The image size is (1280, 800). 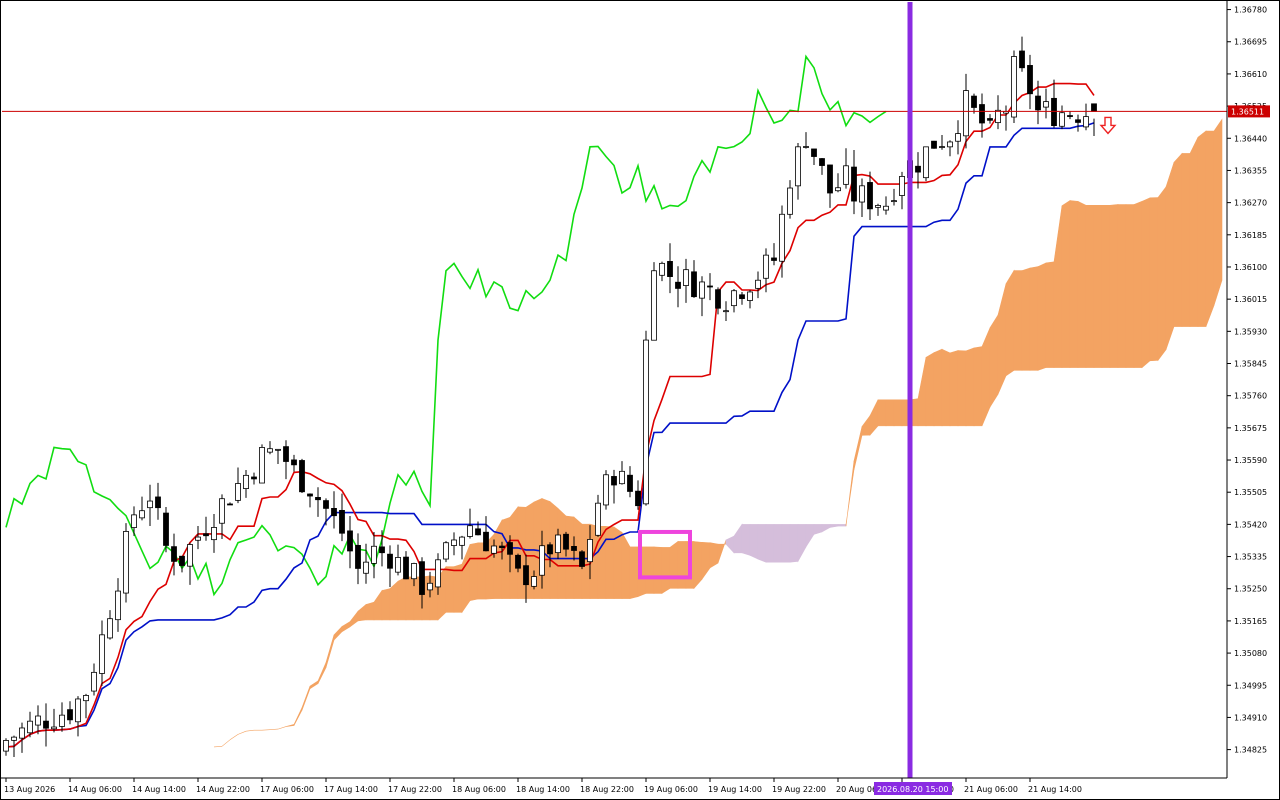 I want to click on y-tick-label: 1.34910, so click(x=1250, y=717).